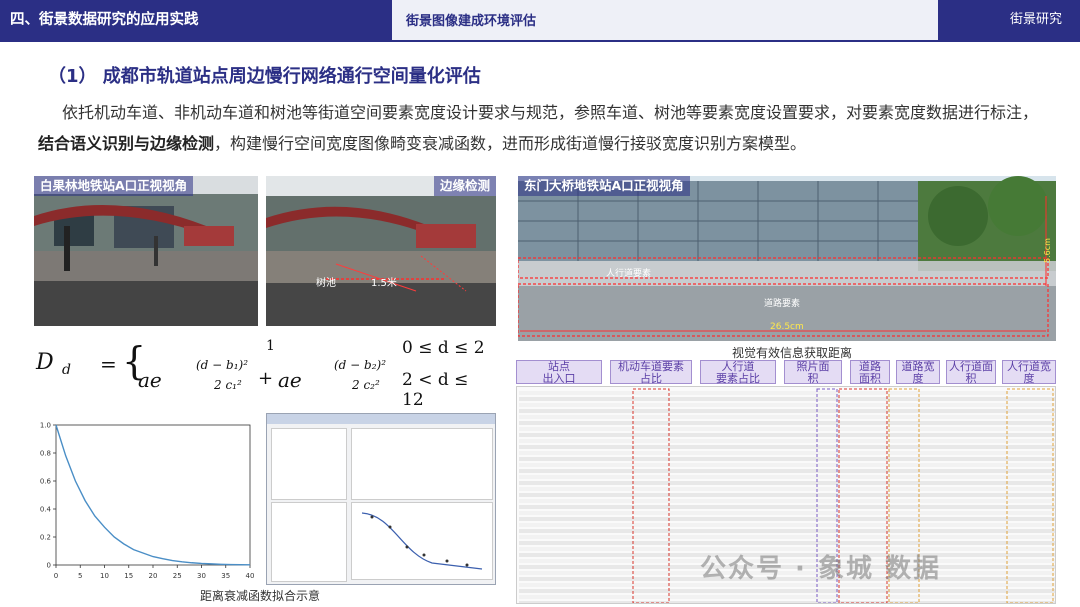 This screenshot has width=1080, height=607. I want to click on header-bar: 四、街景数据研究的应用实践 街景图像建成环境评估 街景研究, so click(540, 20).